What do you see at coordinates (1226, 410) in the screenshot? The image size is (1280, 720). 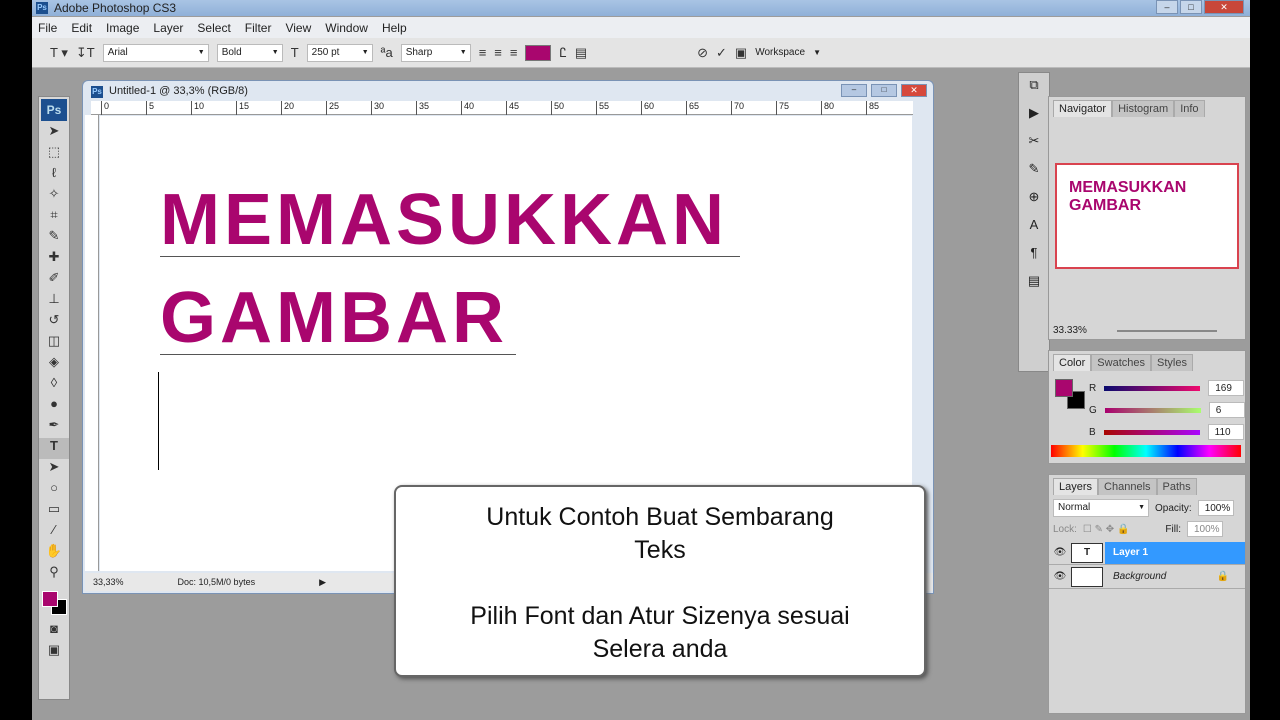 I see `green-value: 6` at bounding box center [1226, 410].